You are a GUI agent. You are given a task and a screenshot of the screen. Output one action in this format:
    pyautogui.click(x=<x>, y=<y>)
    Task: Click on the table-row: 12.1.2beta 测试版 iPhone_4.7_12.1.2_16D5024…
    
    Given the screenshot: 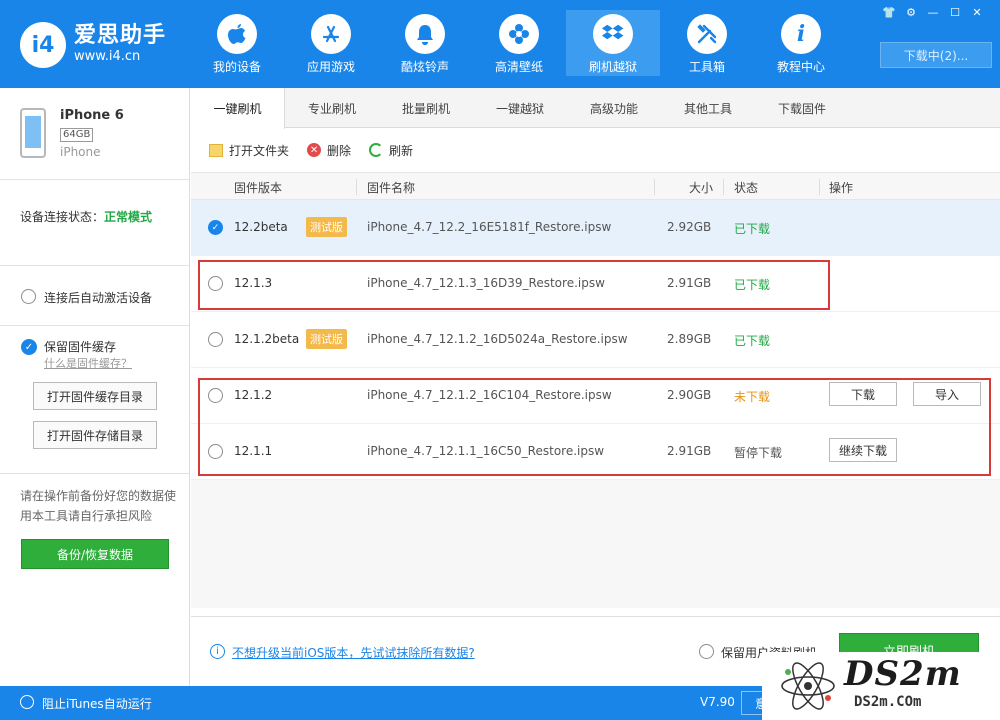 What is the action you would take?
    pyautogui.click(x=595, y=340)
    